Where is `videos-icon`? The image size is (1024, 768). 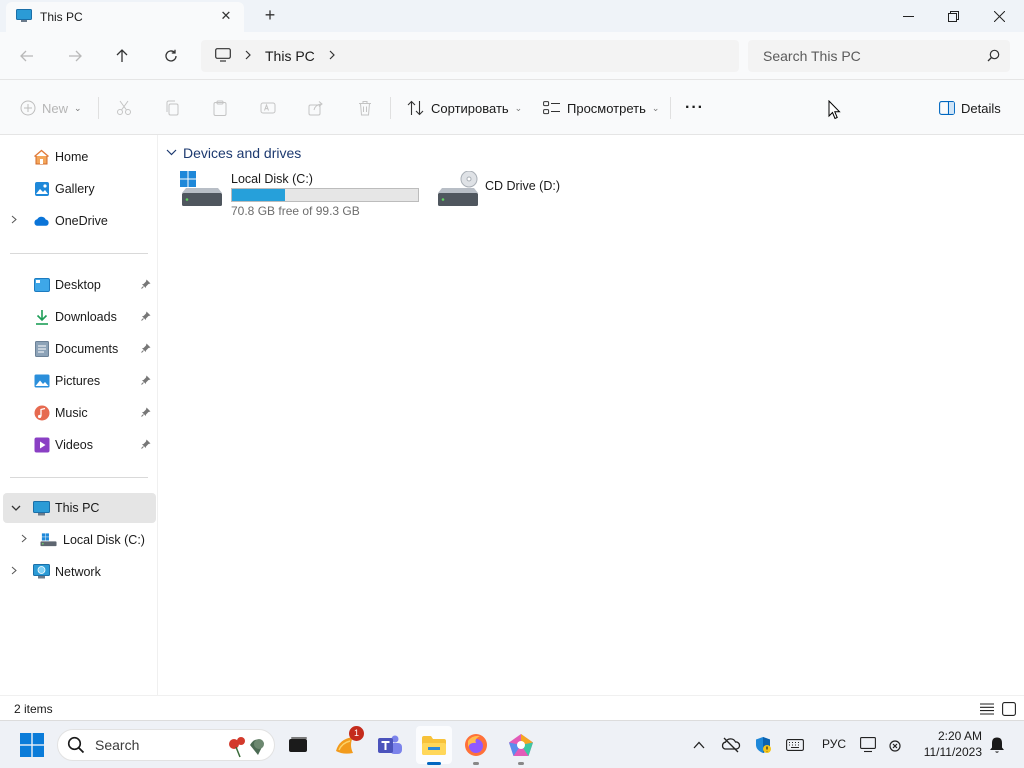
videos-icon is located at coordinates (41, 445).